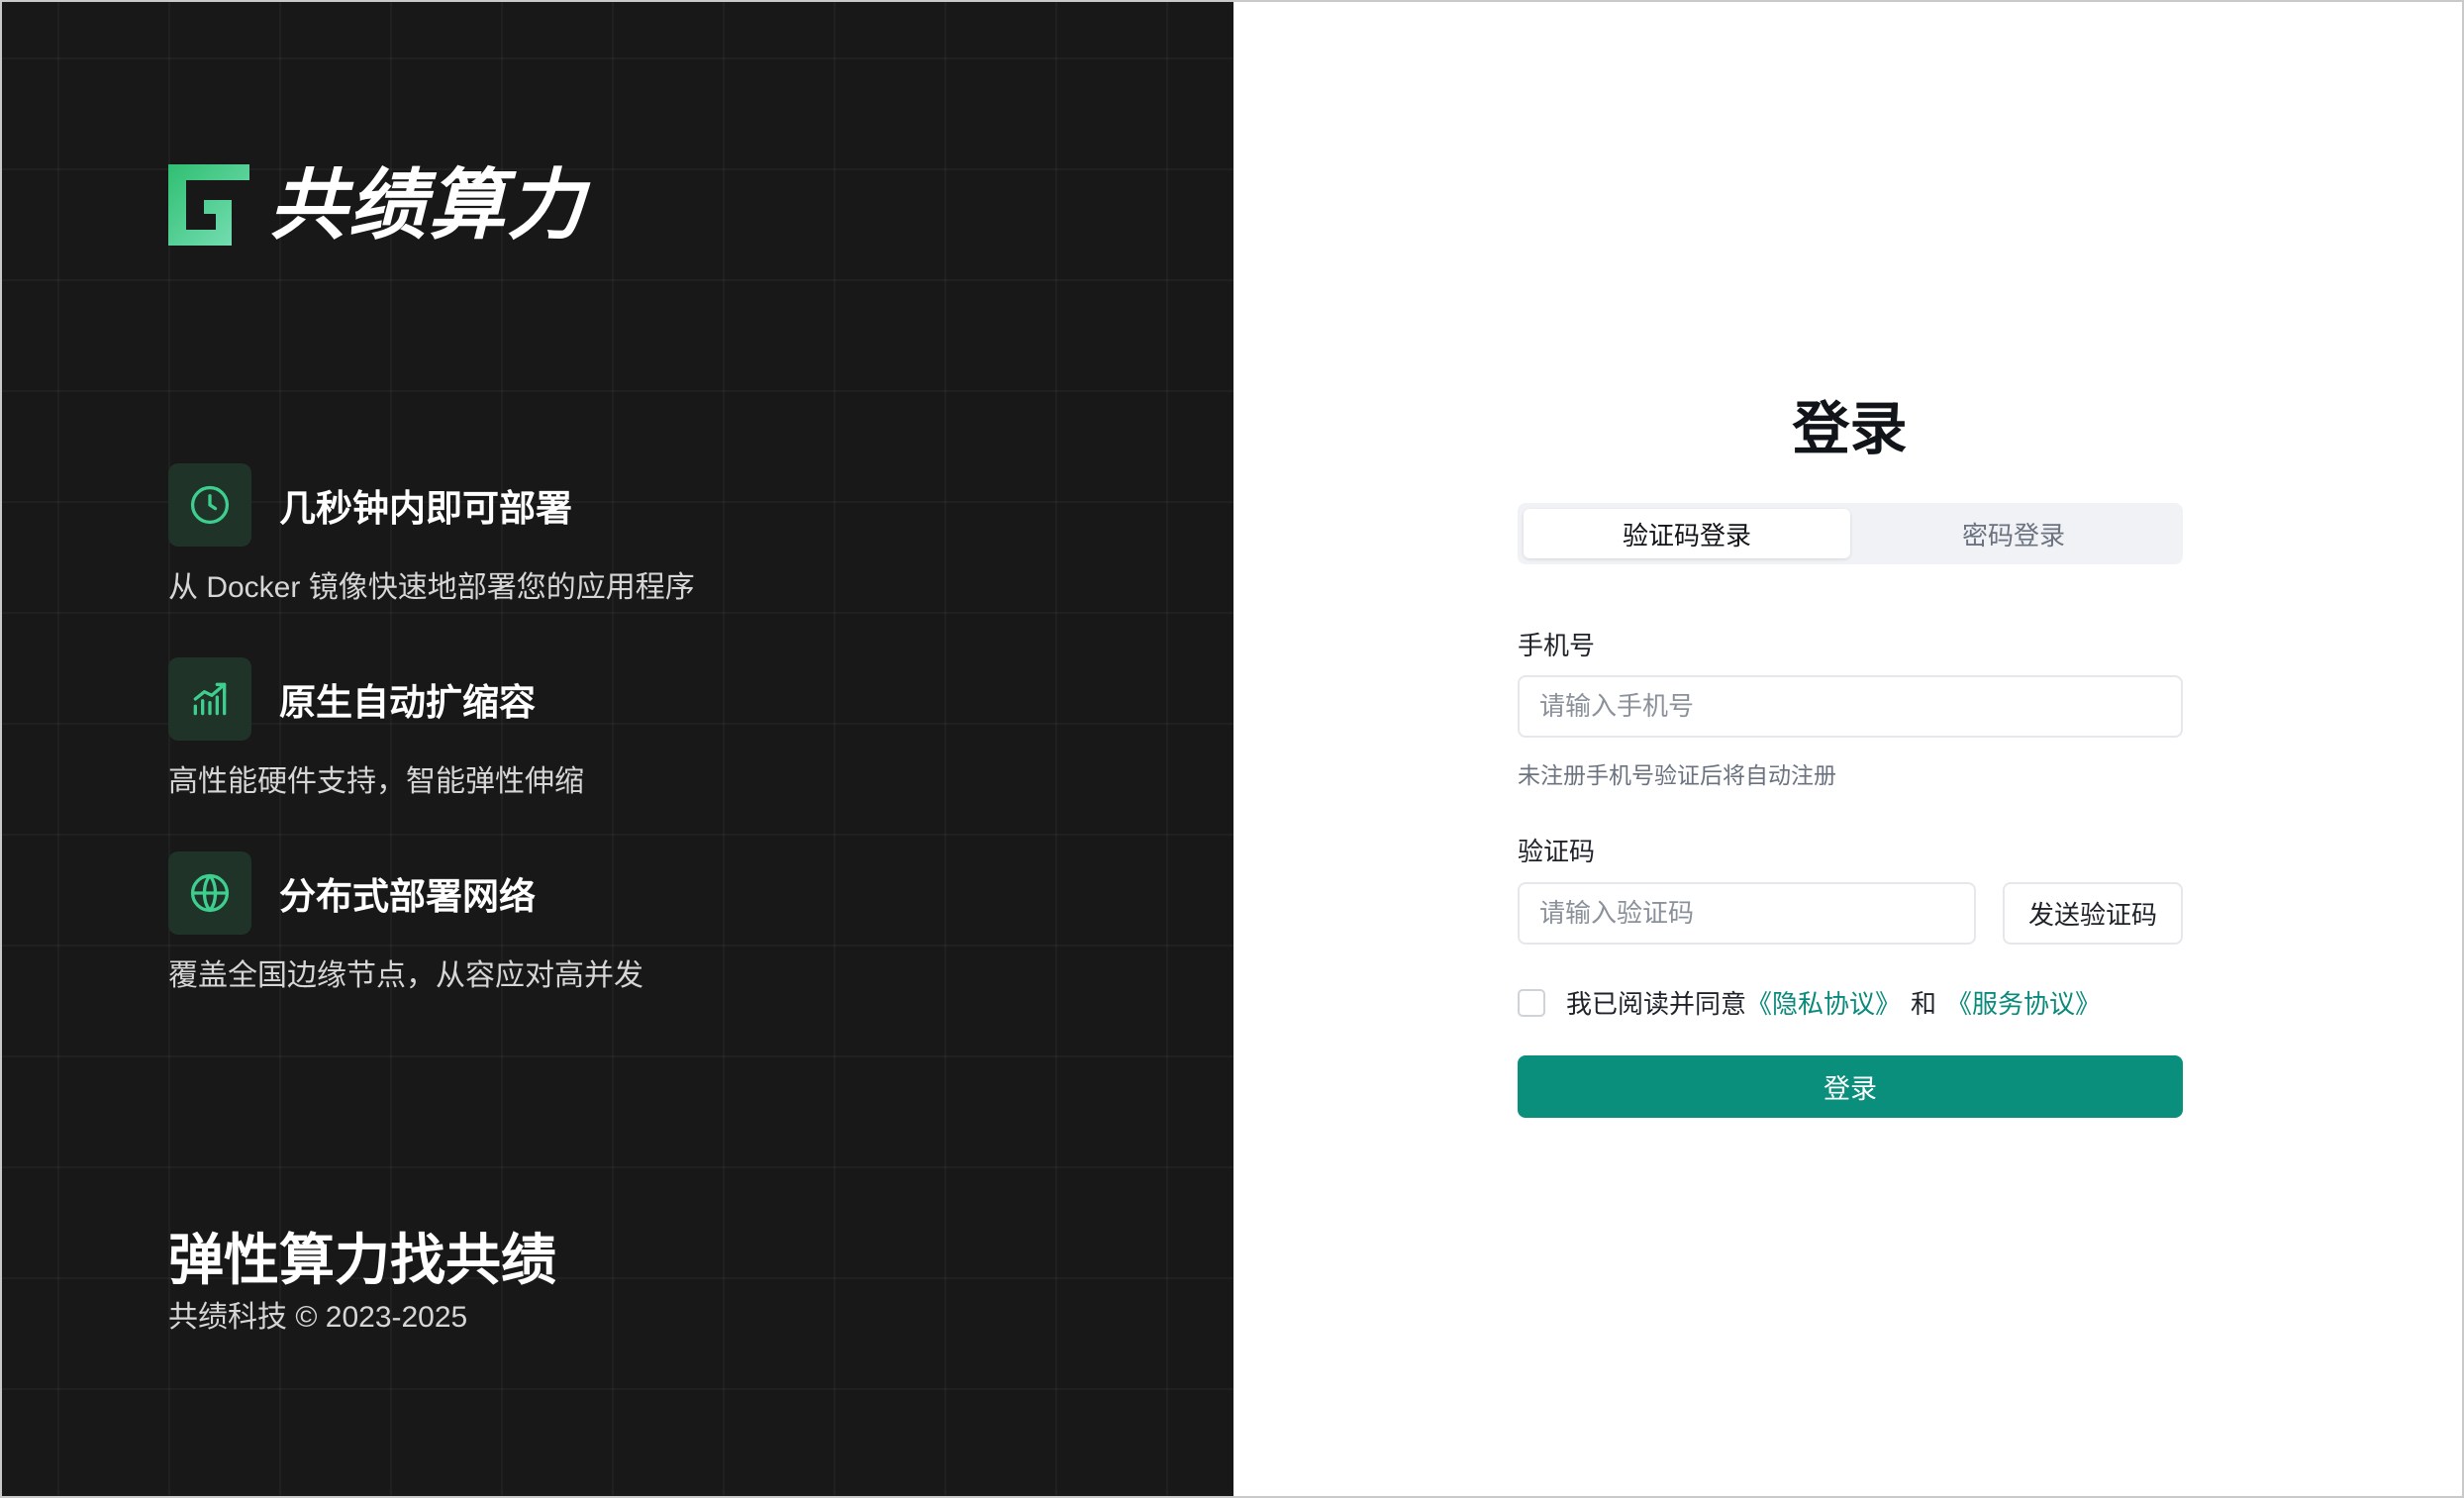  I want to click on feature-title: 几秒钟内即可部署, so click(425, 508).